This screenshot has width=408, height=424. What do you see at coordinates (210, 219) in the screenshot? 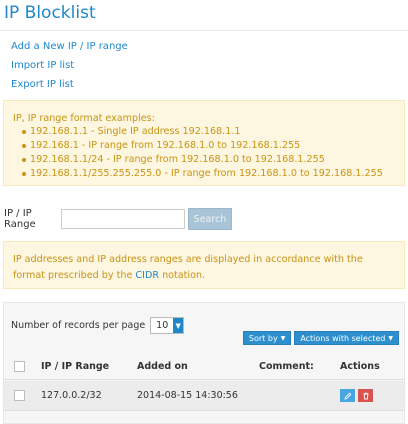
I see `search-button: Search` at bounding box center [210, 219].